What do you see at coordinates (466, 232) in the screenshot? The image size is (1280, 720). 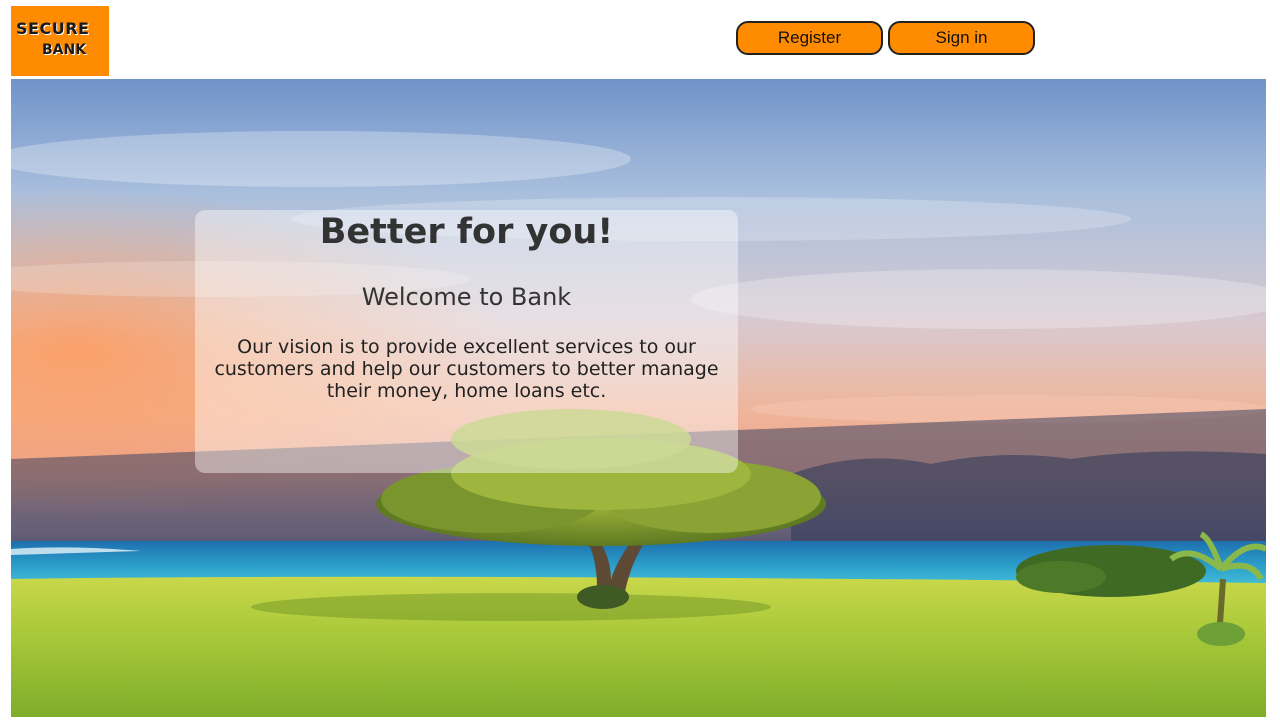 I see `hero-heading: Better for you!` at bounding box center [466, 232].